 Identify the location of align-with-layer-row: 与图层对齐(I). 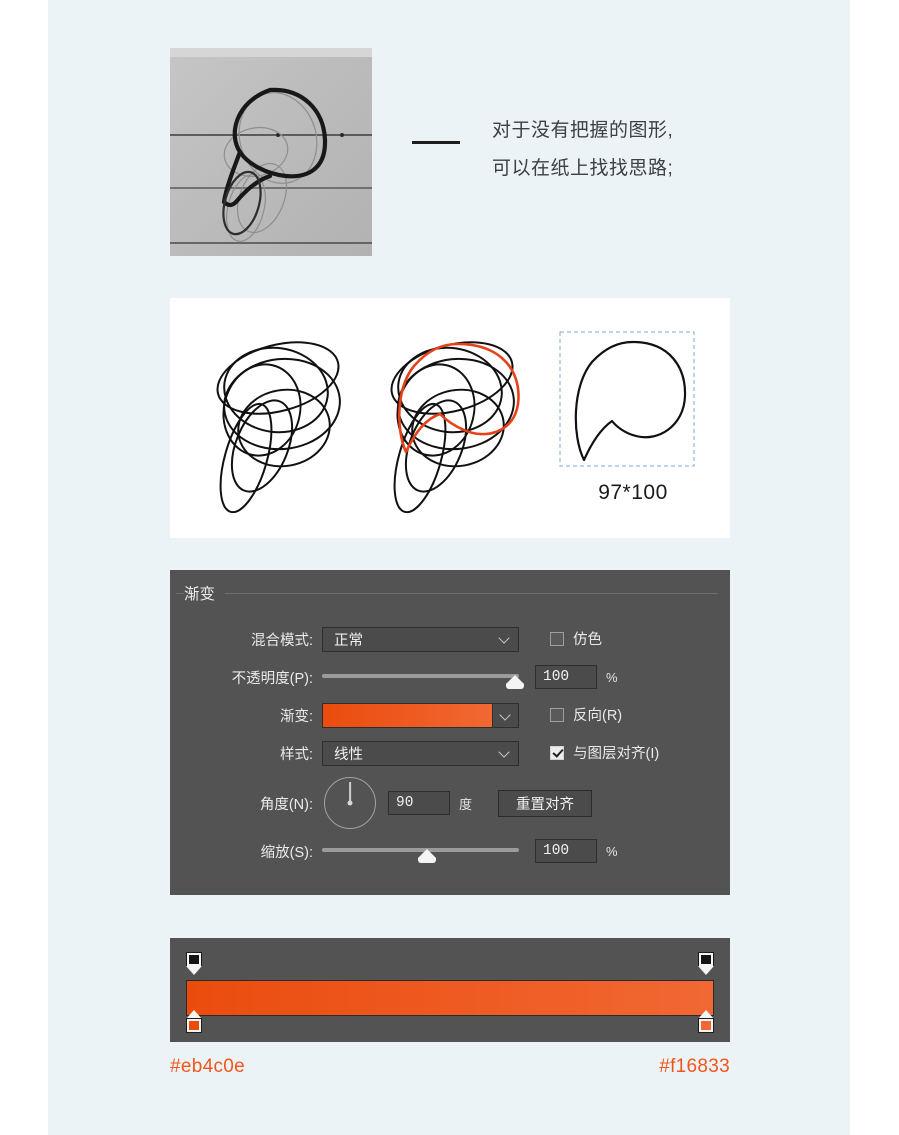
(604, 752).